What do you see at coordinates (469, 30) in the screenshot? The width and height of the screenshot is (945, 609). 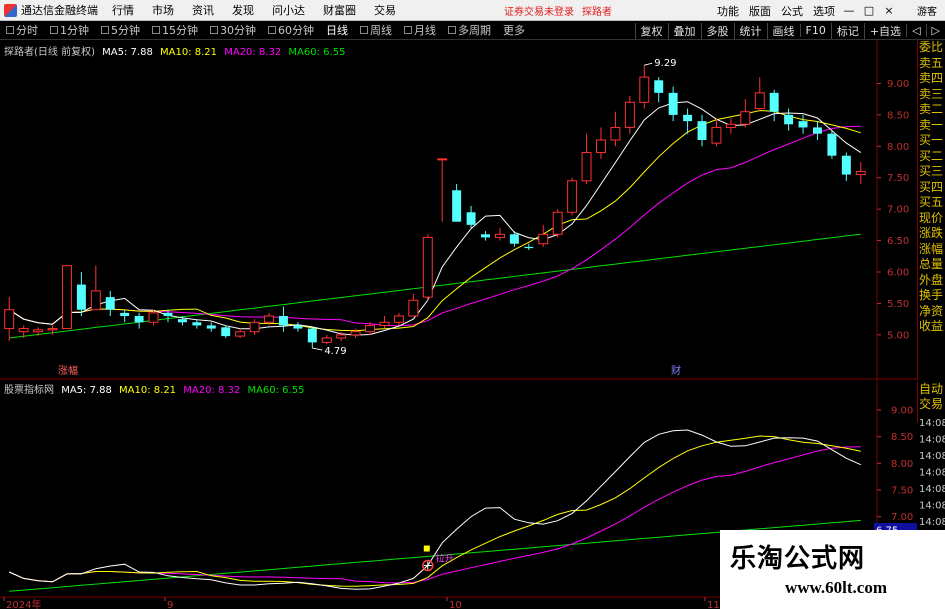 I see `period-multi: 多周期` at bounding box center [469, 30].